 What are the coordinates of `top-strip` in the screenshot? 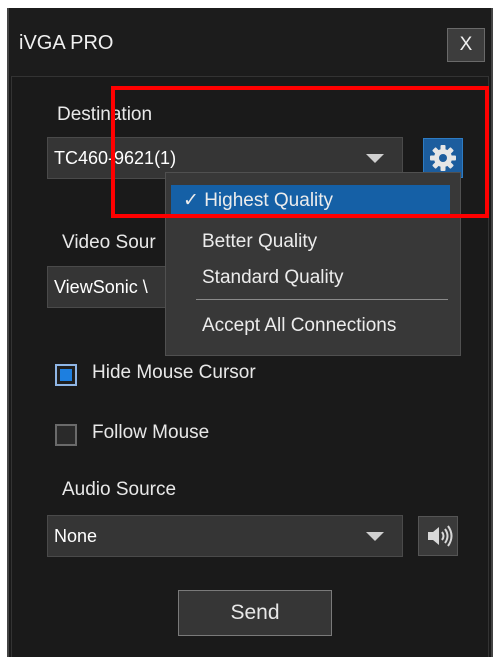 It's located at (251, 4).